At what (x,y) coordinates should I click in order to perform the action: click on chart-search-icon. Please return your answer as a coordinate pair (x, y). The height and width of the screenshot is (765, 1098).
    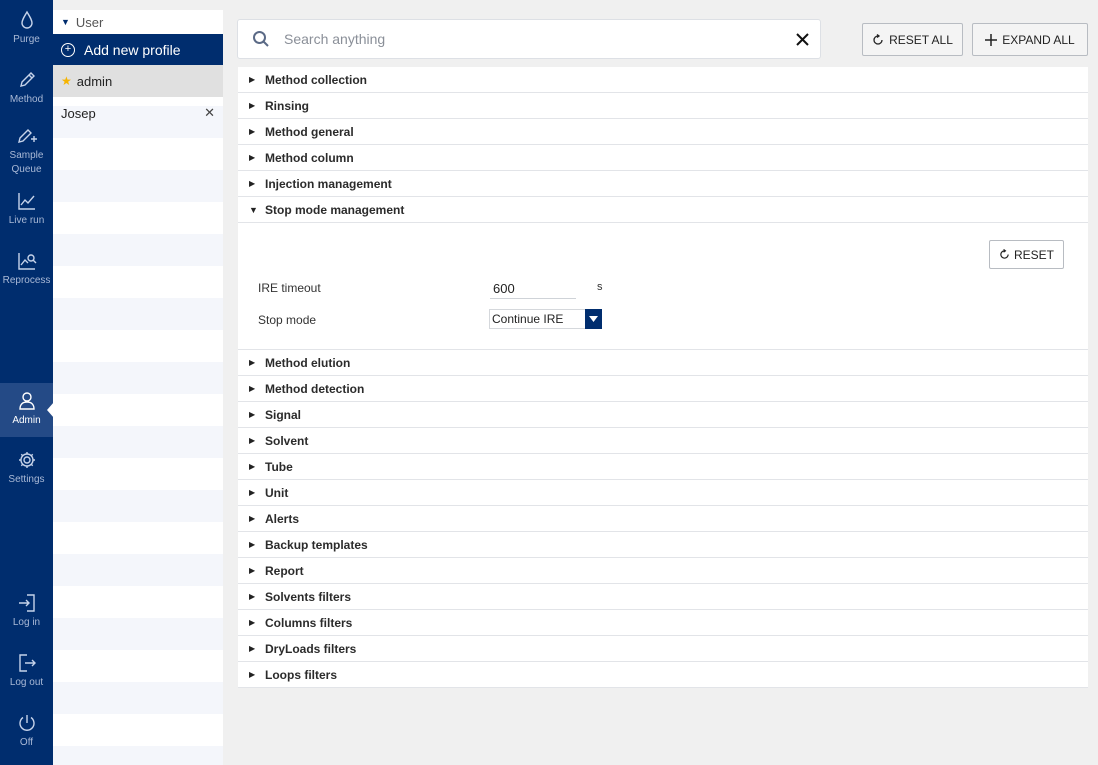
    Looking at the image, I should click on (26, 261).